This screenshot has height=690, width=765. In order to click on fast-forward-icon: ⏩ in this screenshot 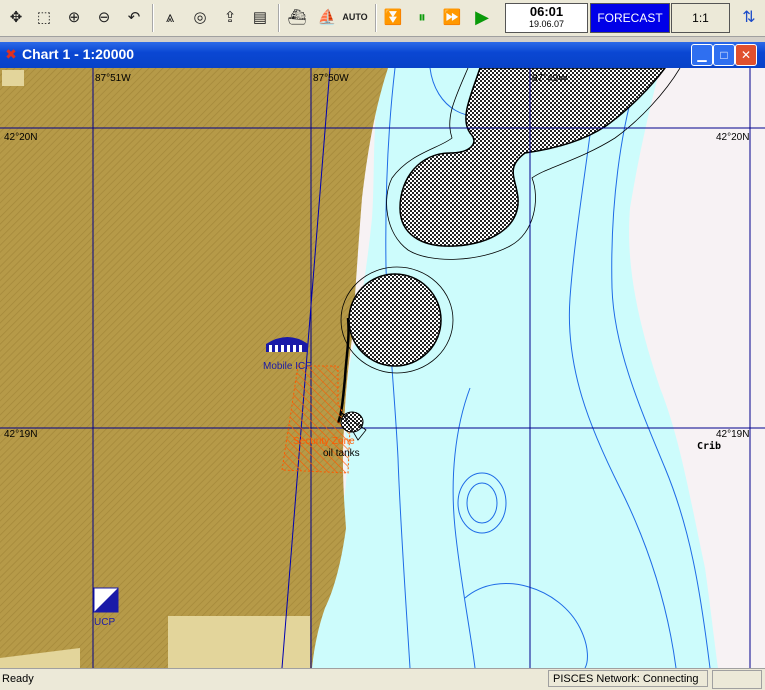, I will do `click(452, 17)`.